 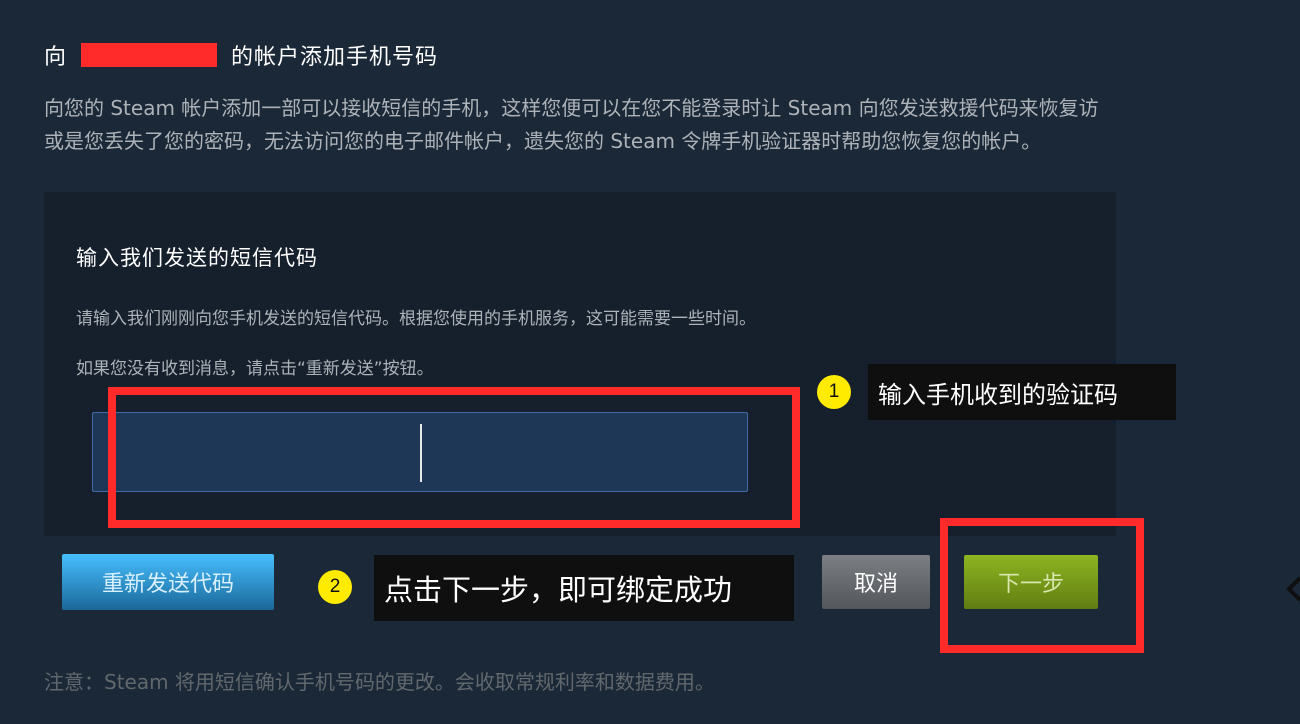 I want to click on annotation-highlight-next, so click(x=1042, y=585).